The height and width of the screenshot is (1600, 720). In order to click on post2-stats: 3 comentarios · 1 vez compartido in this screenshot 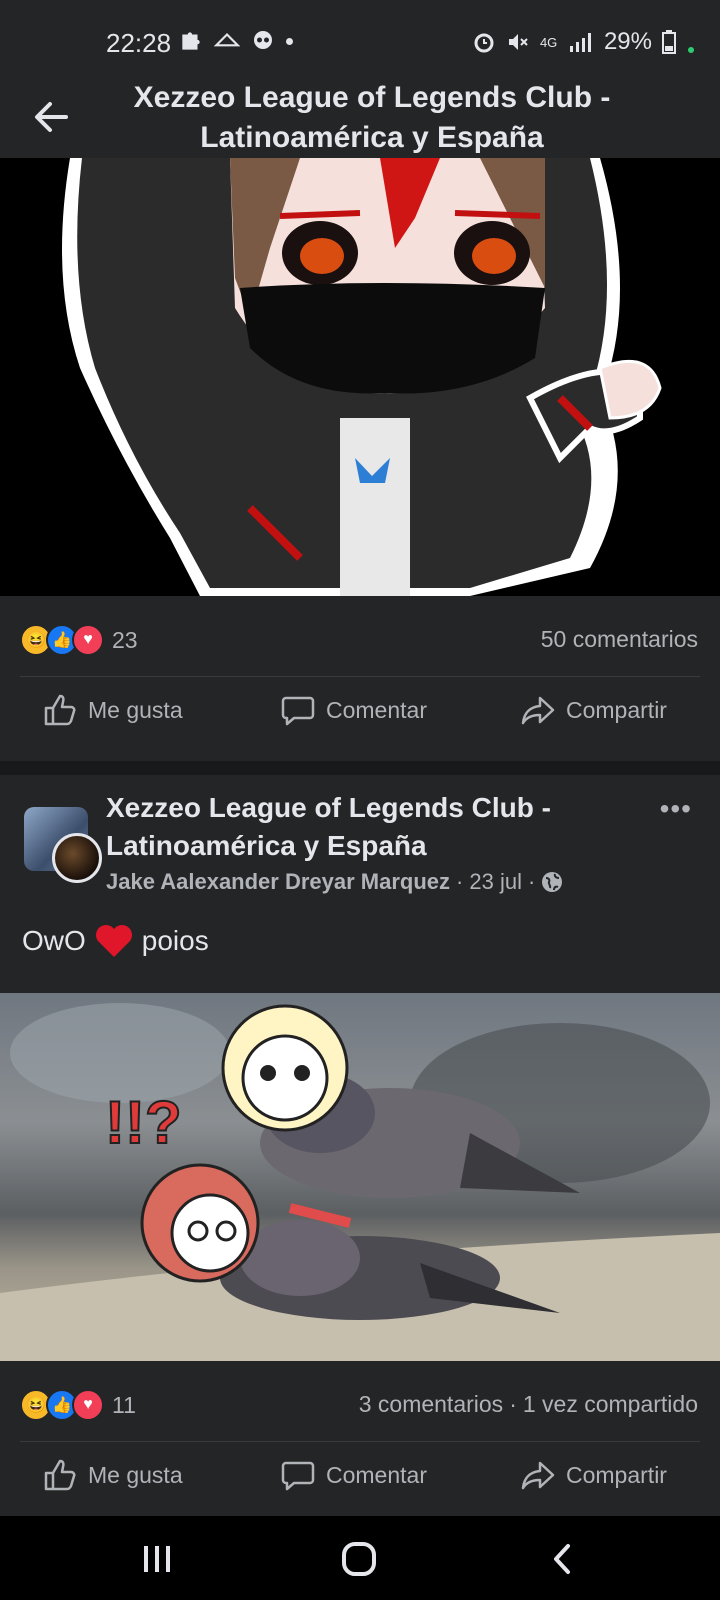, I will do `click(528, 1404)`.